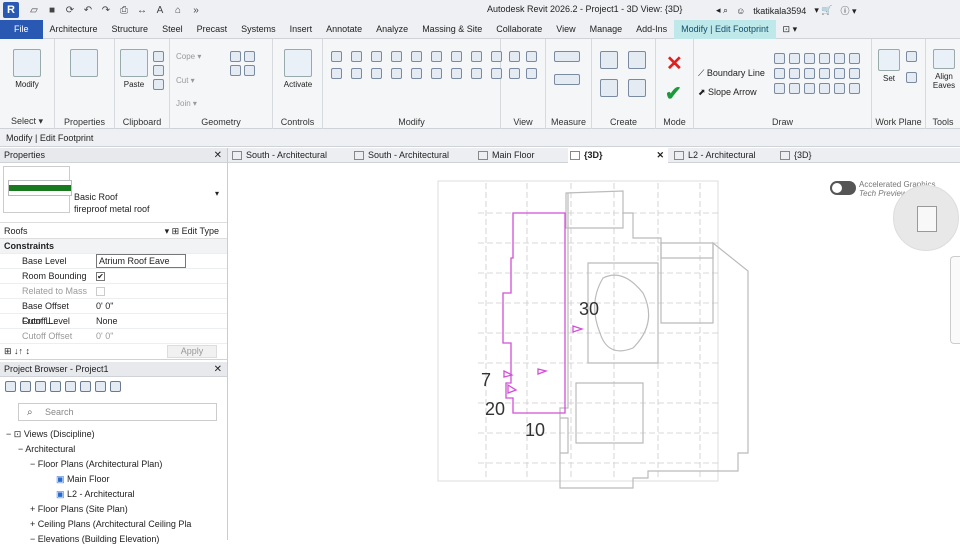  What do you see at coordinates (476, 73) in the screenshot?
I see `delete-icon` at bounding box center [476, 73].